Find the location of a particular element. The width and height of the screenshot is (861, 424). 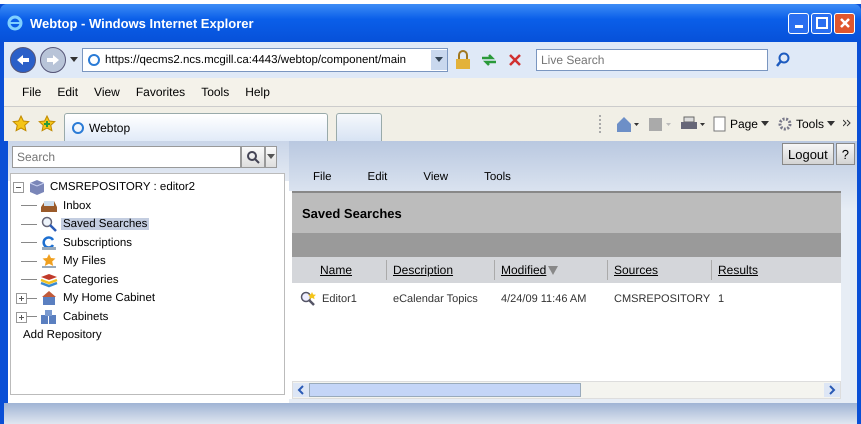

horizontal-scrollbar is located at coordinates (566, 390).